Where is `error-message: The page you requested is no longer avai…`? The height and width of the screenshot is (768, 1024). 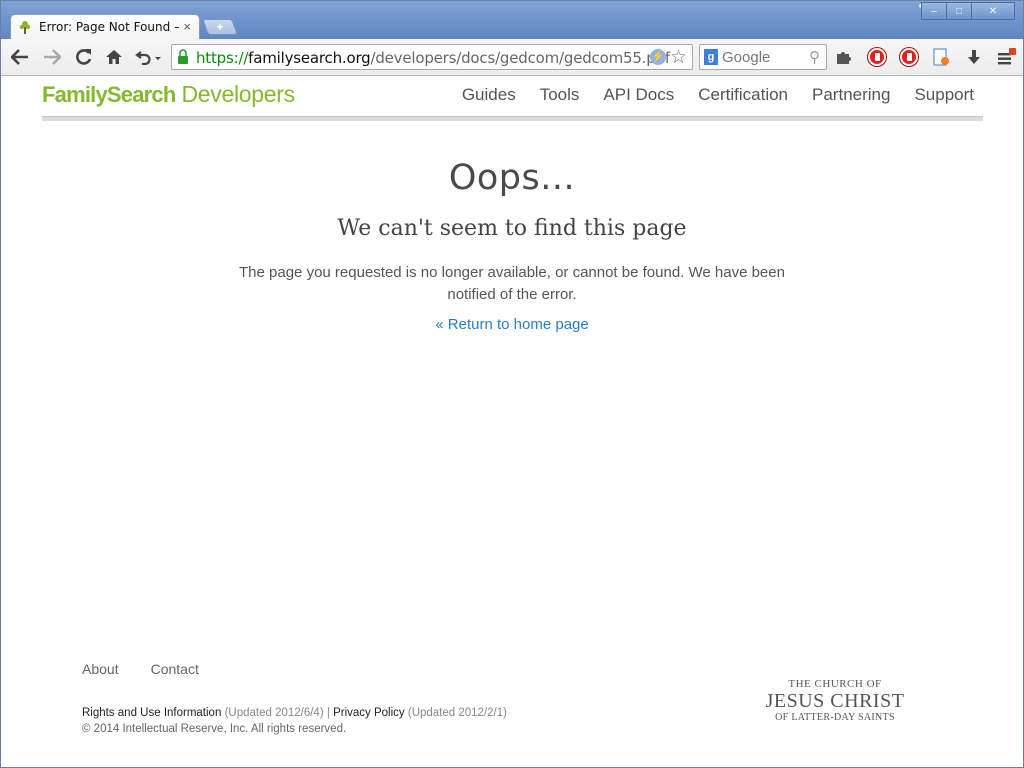 error-message: The page you requested is no longer avai… is located at coordinates (512, 283).